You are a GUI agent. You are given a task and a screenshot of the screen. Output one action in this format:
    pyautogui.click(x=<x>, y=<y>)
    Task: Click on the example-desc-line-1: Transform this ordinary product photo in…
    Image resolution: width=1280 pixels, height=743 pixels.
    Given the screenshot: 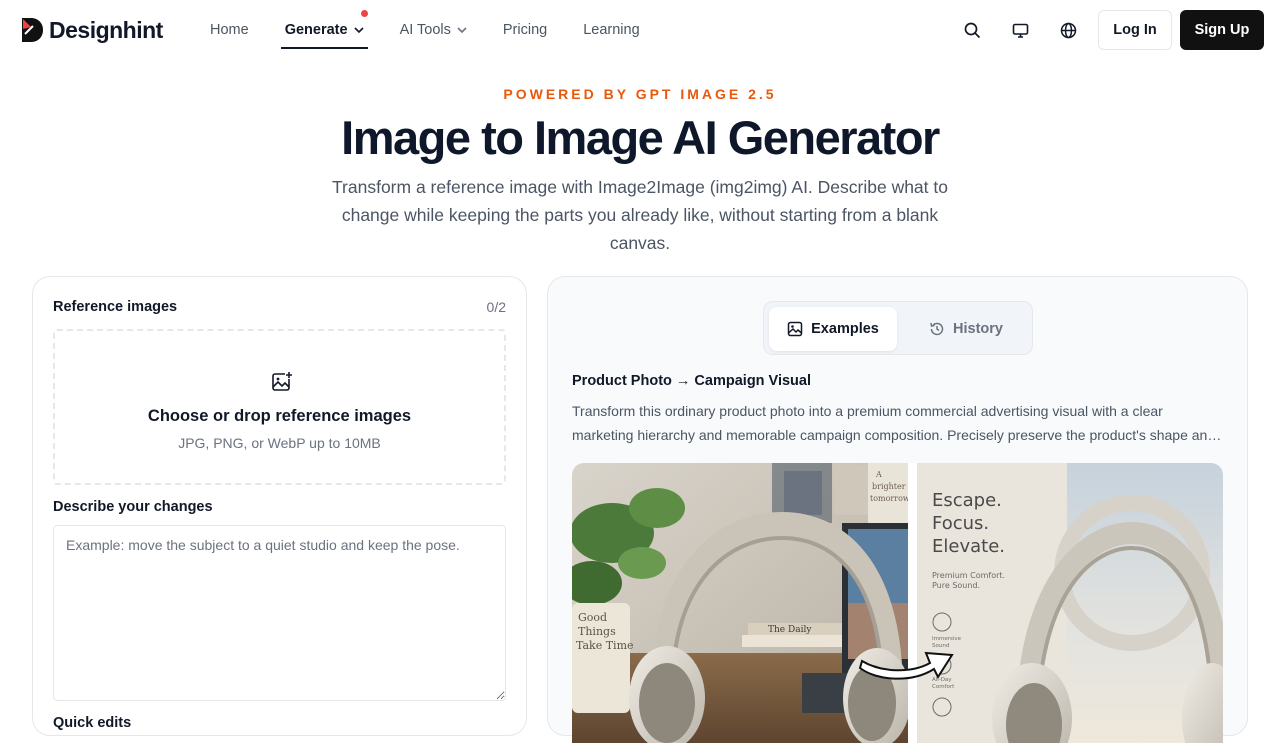 What is the action you would take?
    pyautogui.click(x=867, y=411)
    